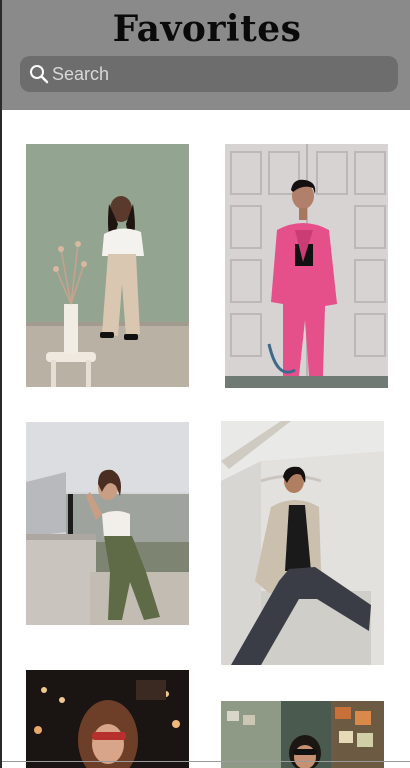  Describe the element at coordinates (107, 719) in the screenshot. I see `photo-woman-curly-hair-sunglasses` at that location.